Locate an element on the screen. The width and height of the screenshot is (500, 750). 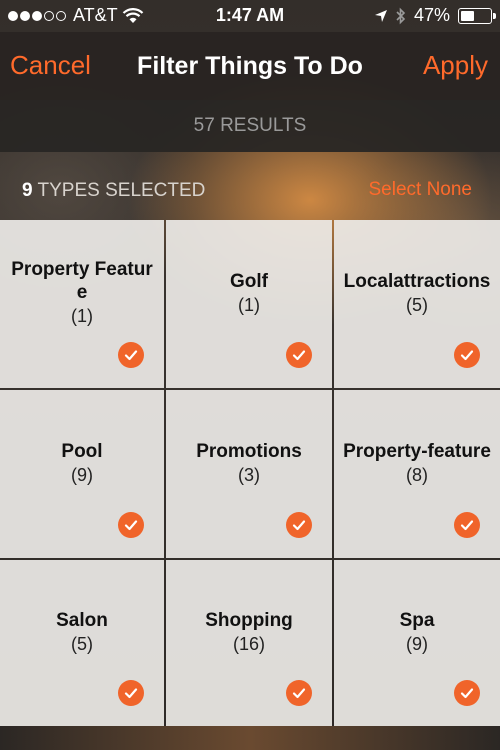
filter-tile-localattractions: Localattractions (5) is located at coordinates (417, 304).